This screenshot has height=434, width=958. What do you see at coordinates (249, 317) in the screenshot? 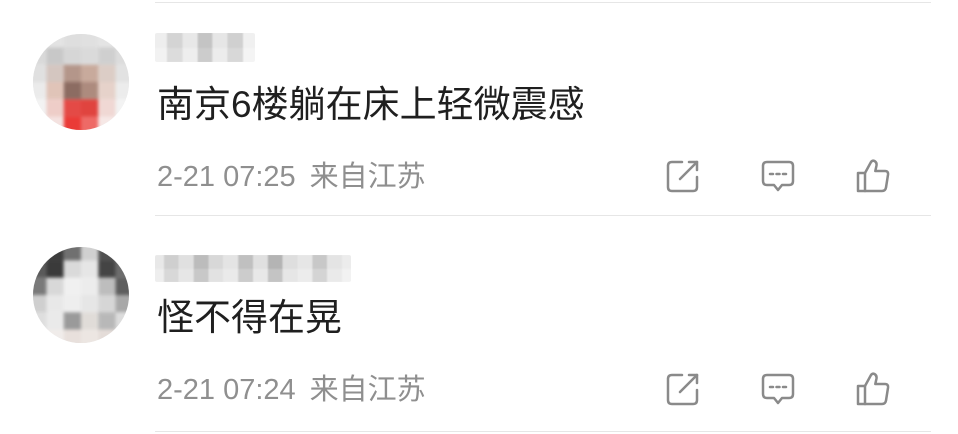
I see `comment-text: 怪不得在晃` at bounding box center [249, 317].